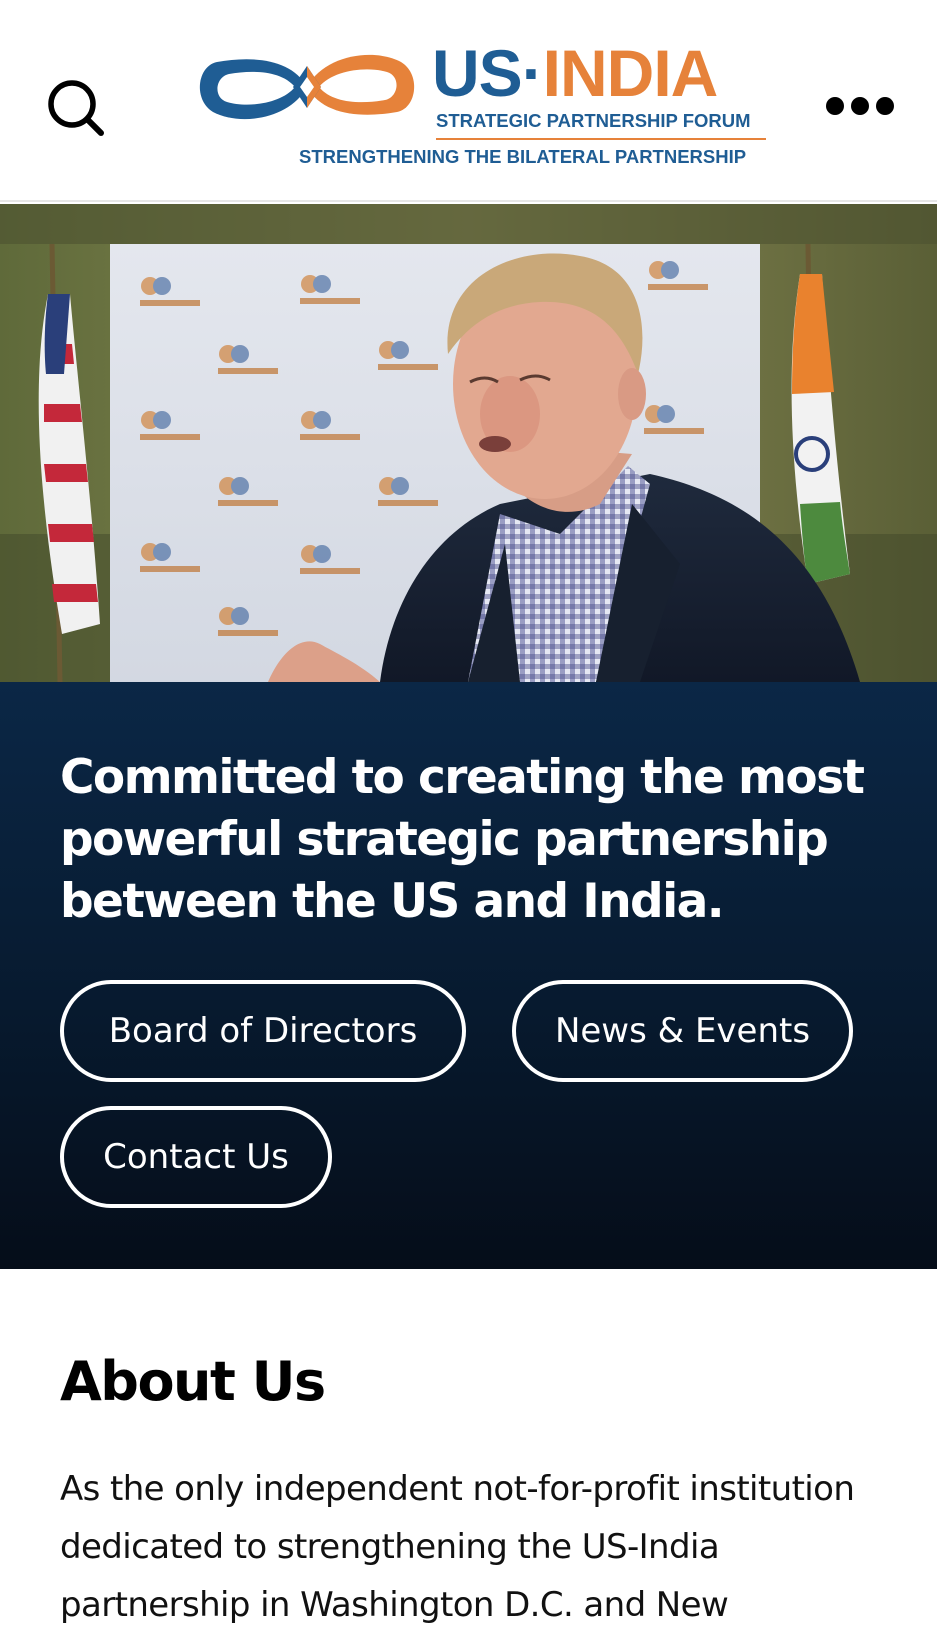  I want to click on more-menu-button, so click(860, 106).